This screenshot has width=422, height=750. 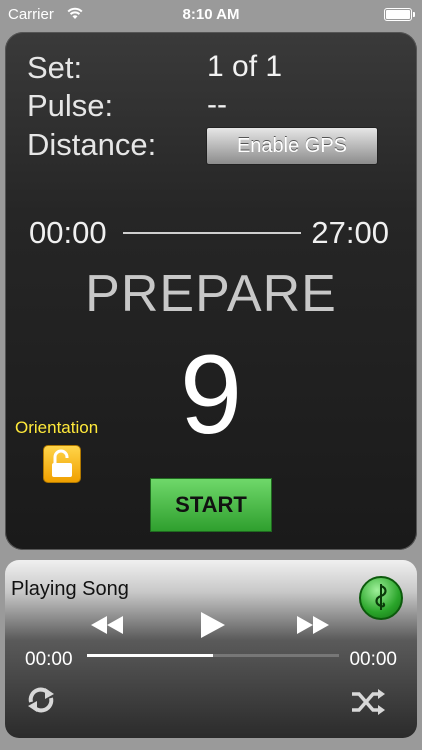 I want to click on repeat-button, so click(x=41, y=702).